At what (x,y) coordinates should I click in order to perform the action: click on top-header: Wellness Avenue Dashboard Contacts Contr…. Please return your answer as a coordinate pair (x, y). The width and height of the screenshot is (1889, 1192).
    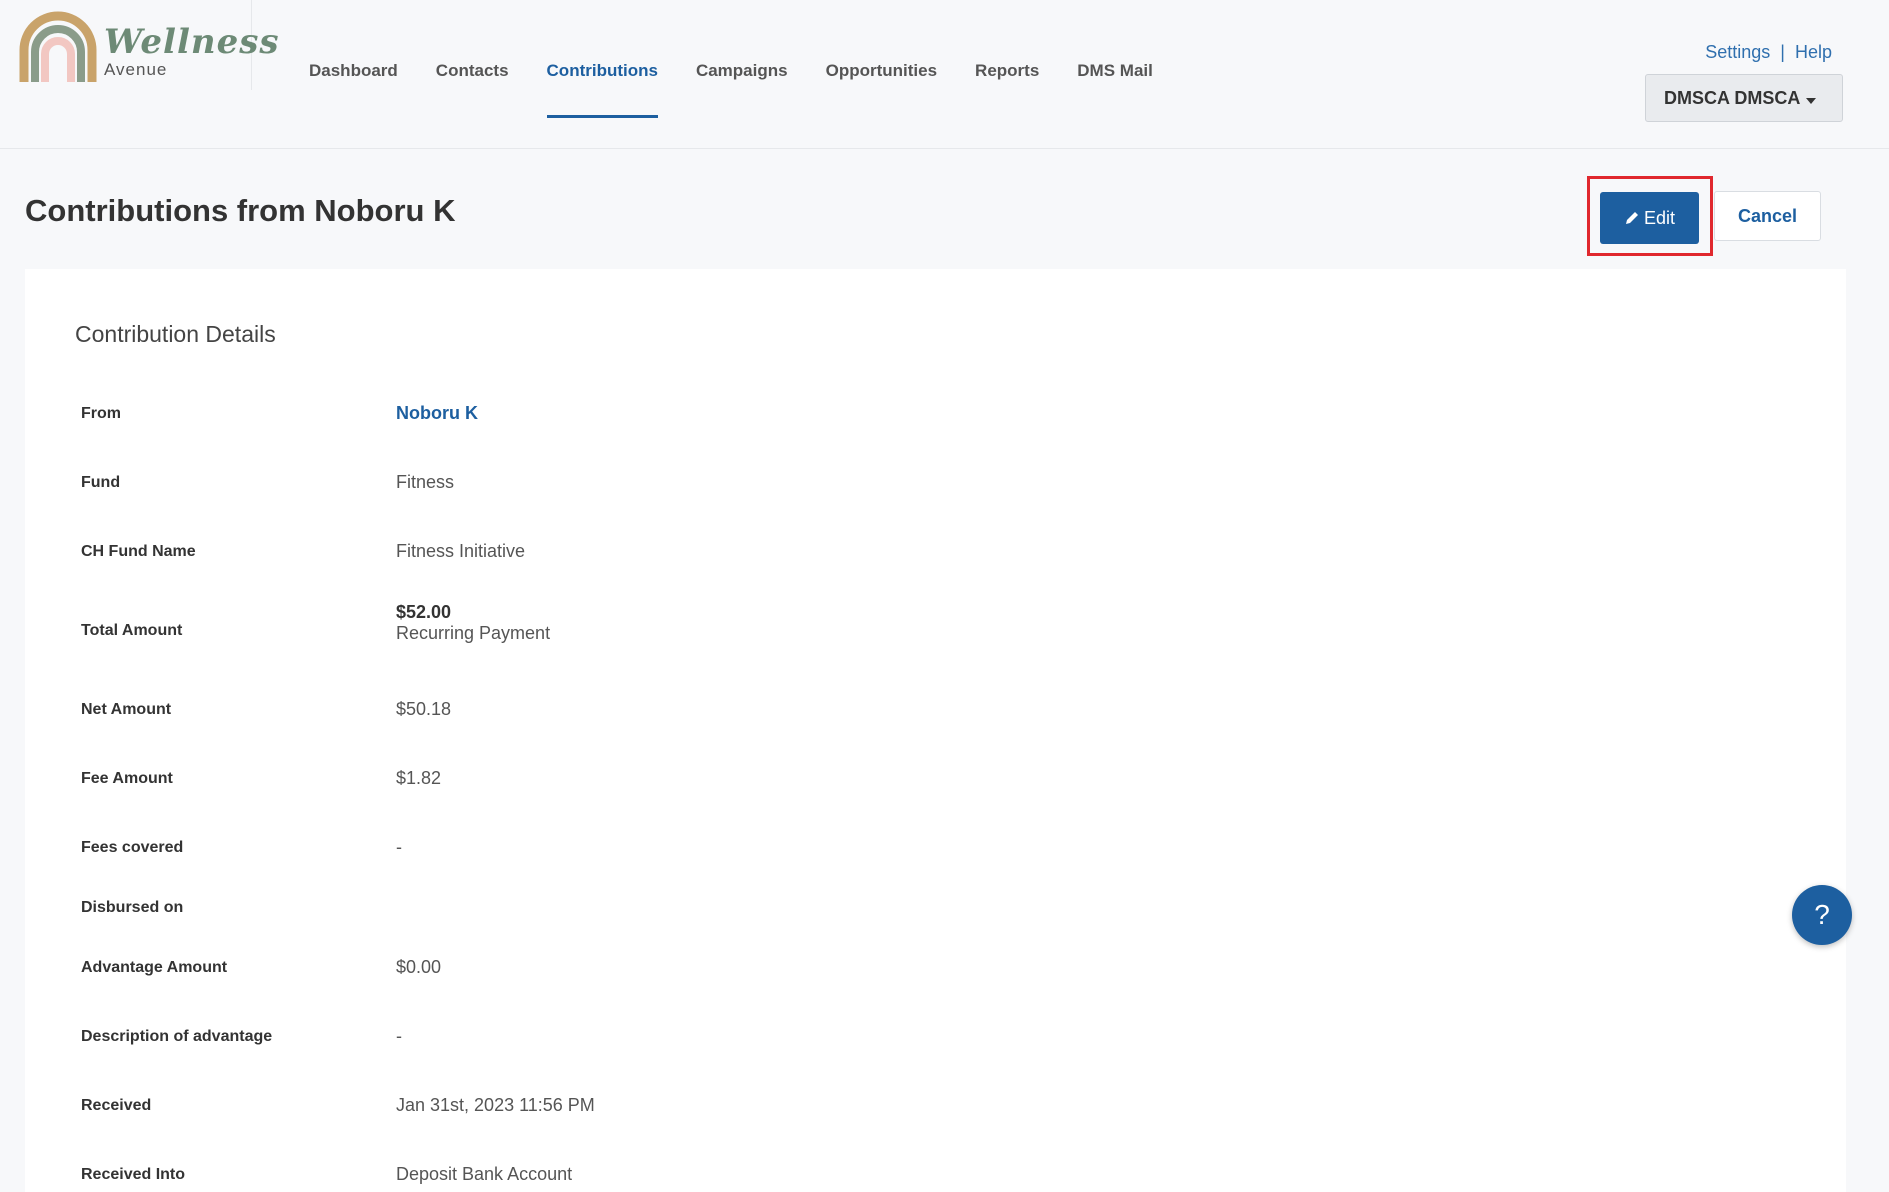
    Looking at the image, I should click on (944, 74).